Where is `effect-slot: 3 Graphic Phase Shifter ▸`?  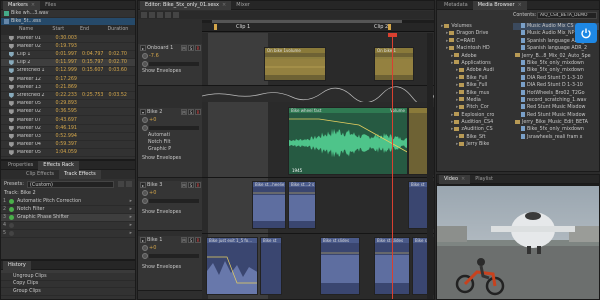 effect-slot: 3 Graphic Phase Shifter ▸ is located at coordinates (68, 218).